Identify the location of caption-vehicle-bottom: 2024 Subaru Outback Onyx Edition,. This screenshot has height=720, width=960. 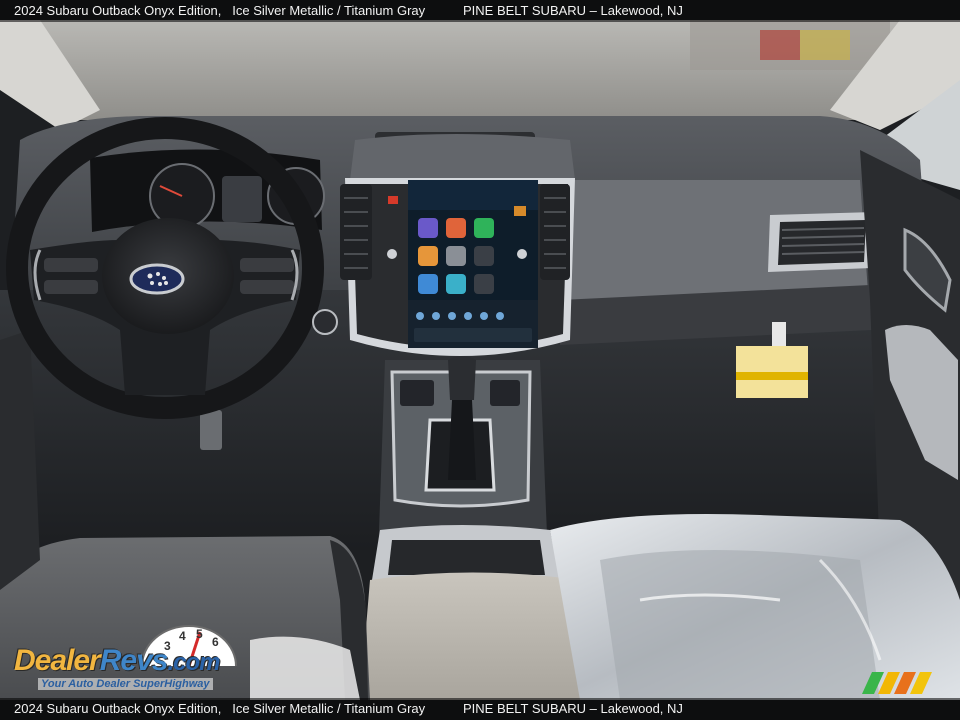
(118, 708).